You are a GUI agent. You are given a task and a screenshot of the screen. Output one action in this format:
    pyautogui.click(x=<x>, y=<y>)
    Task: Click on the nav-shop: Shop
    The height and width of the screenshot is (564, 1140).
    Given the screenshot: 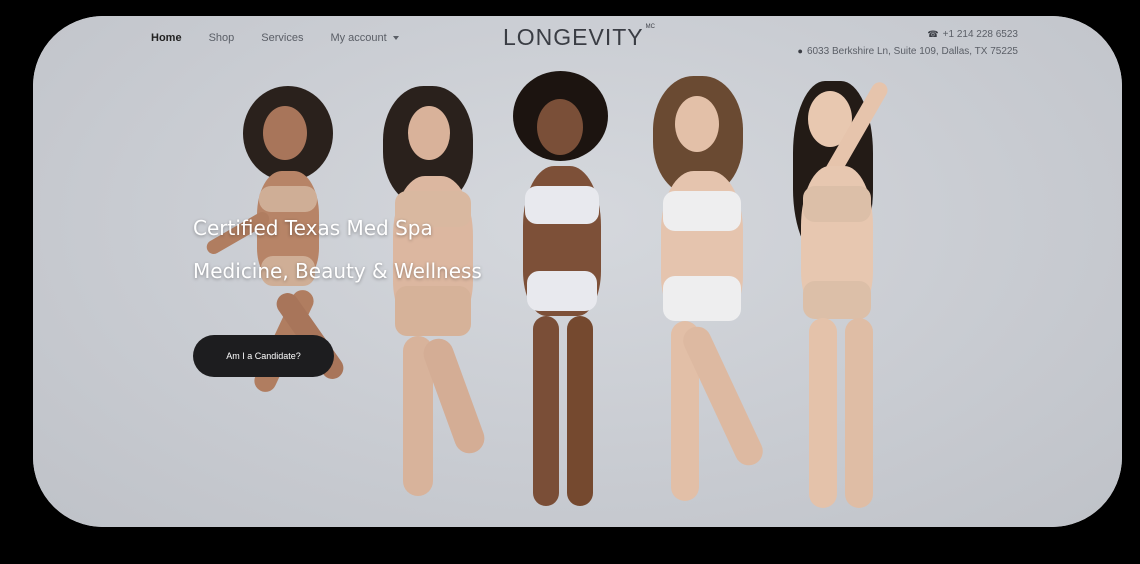 What is the action you would take?
    pyautogui.click(x=222, y=38)
    